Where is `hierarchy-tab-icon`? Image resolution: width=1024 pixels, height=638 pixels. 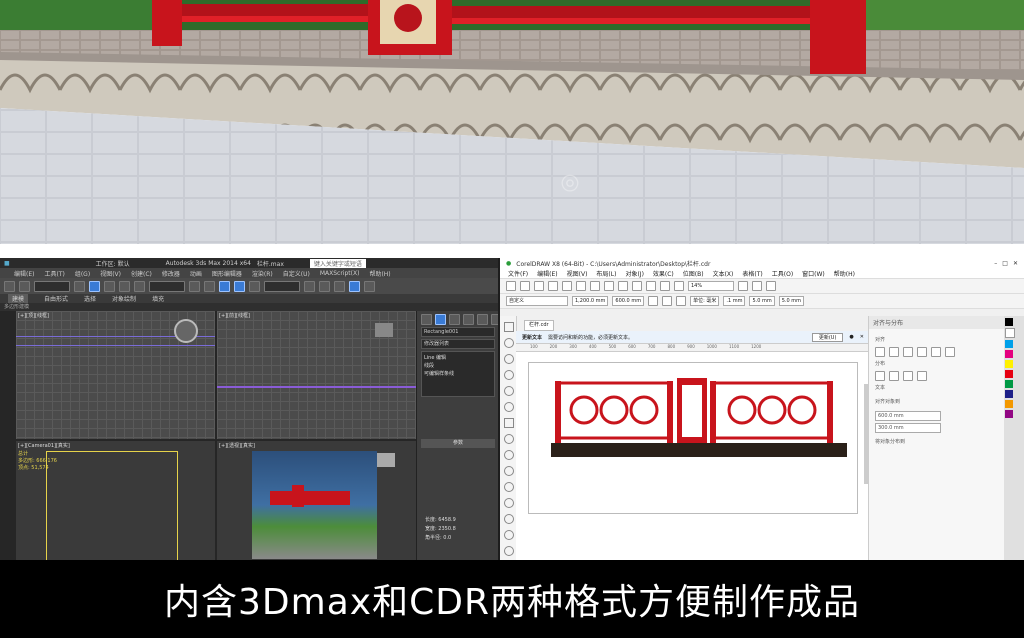 hierarchy-tab-icon is located at coordinates (454, 319).